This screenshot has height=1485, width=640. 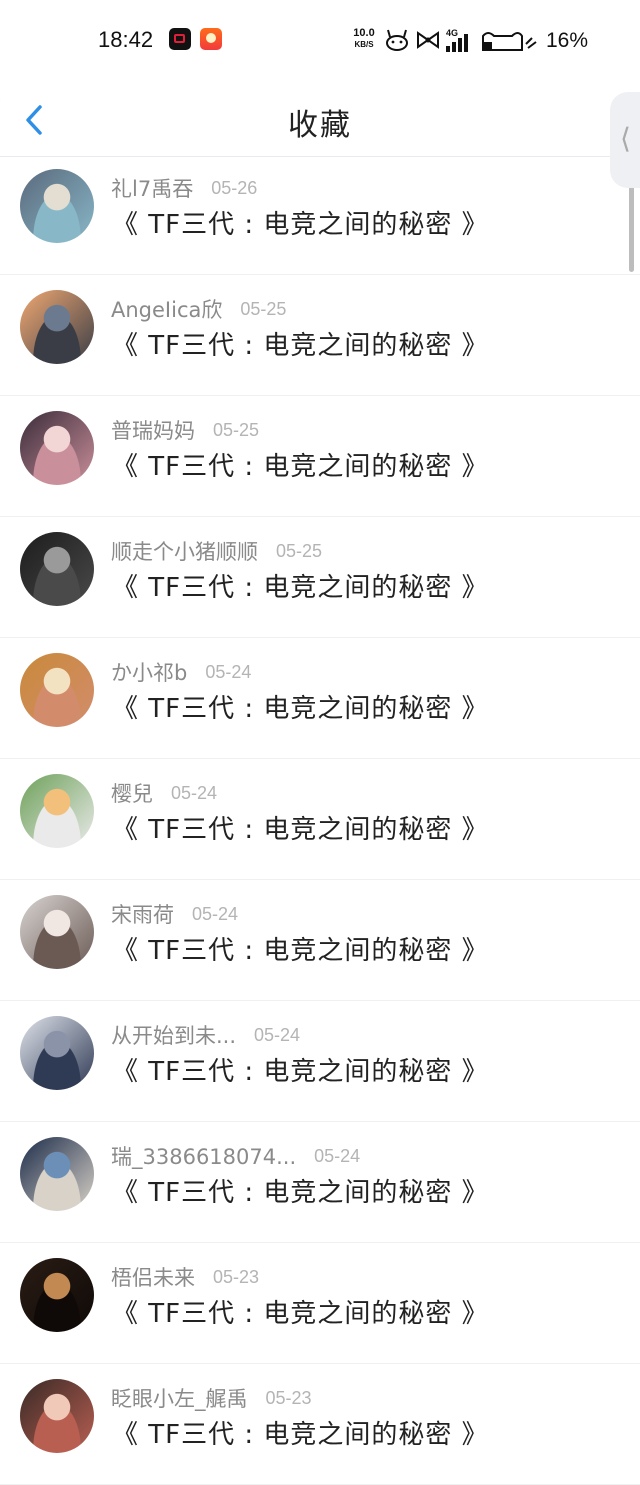 What do you see at coordinates (149, 672) in the screenshot?
I see `username: か小祁b` at bounding box center [149, 672].